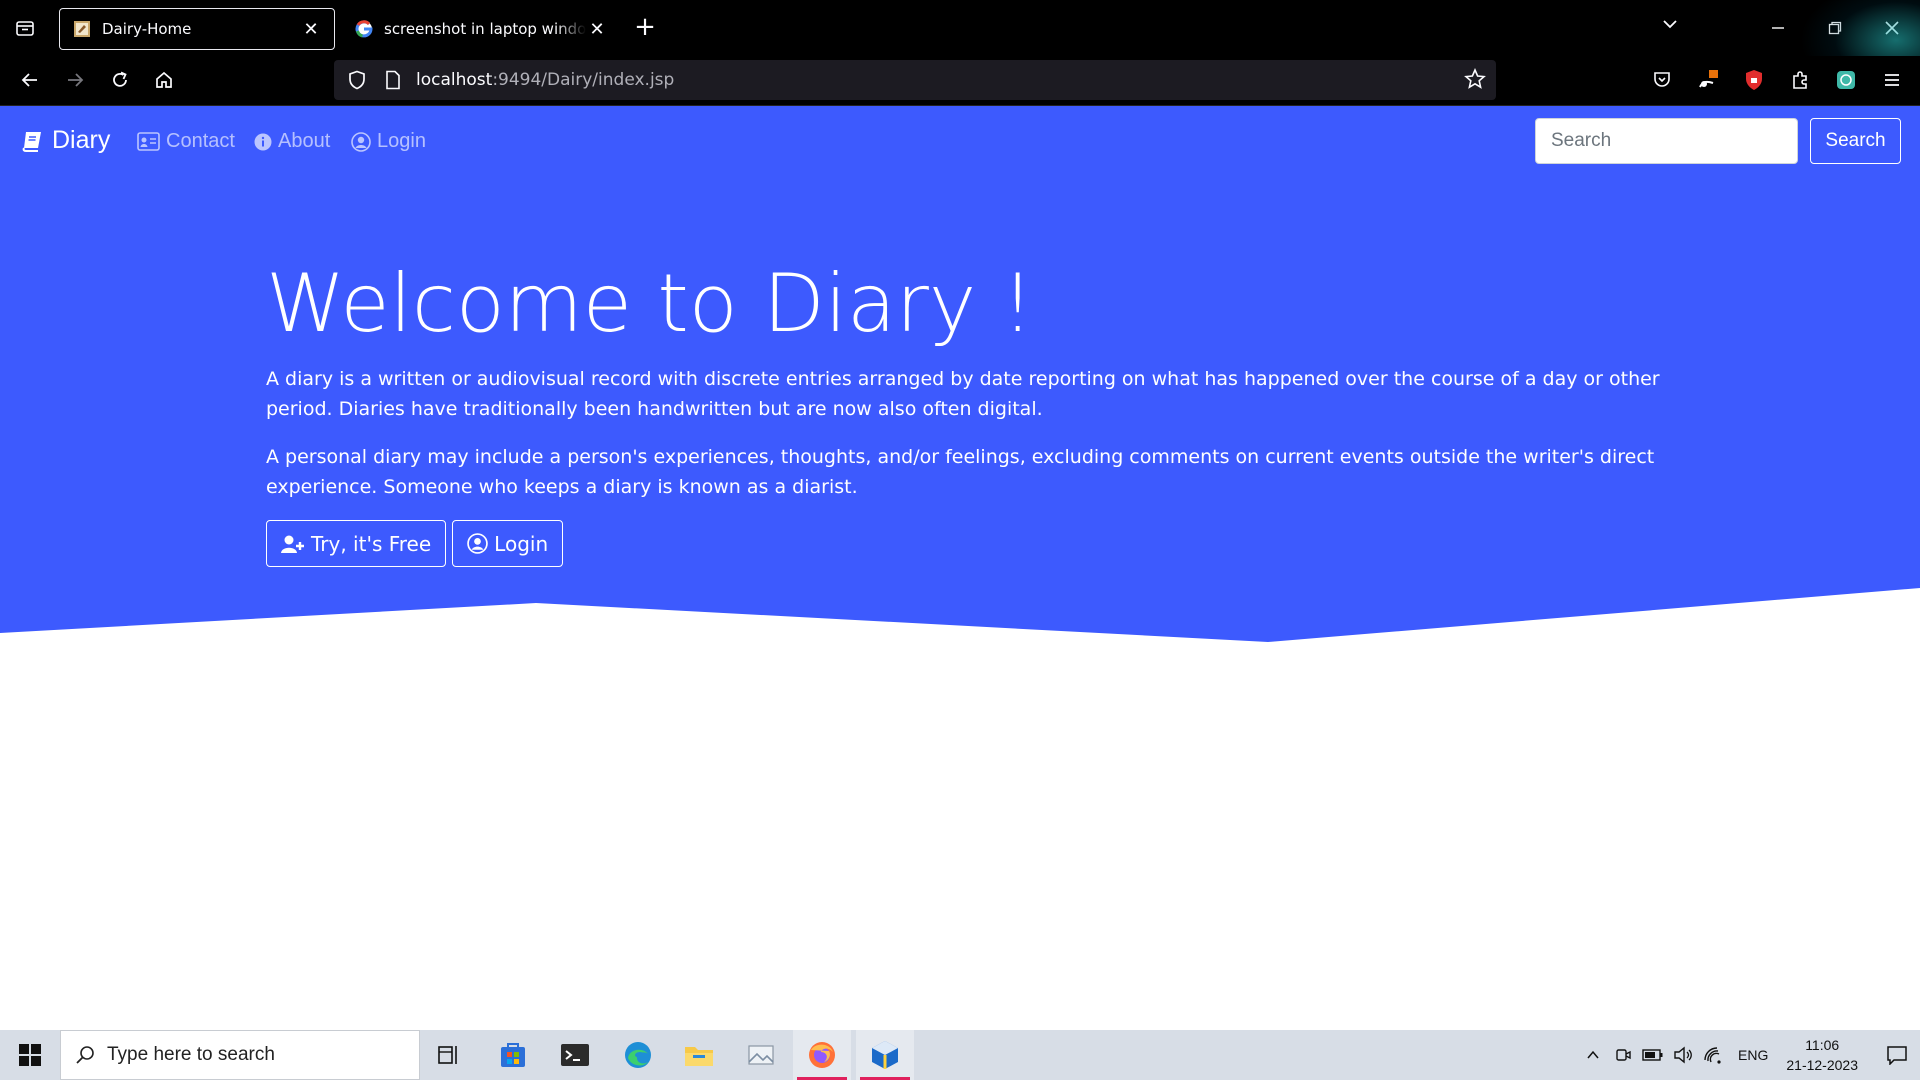  Describe the element at coordinates (645, 27) in the screenshot. I see `new-tab-icon: +` at that location.